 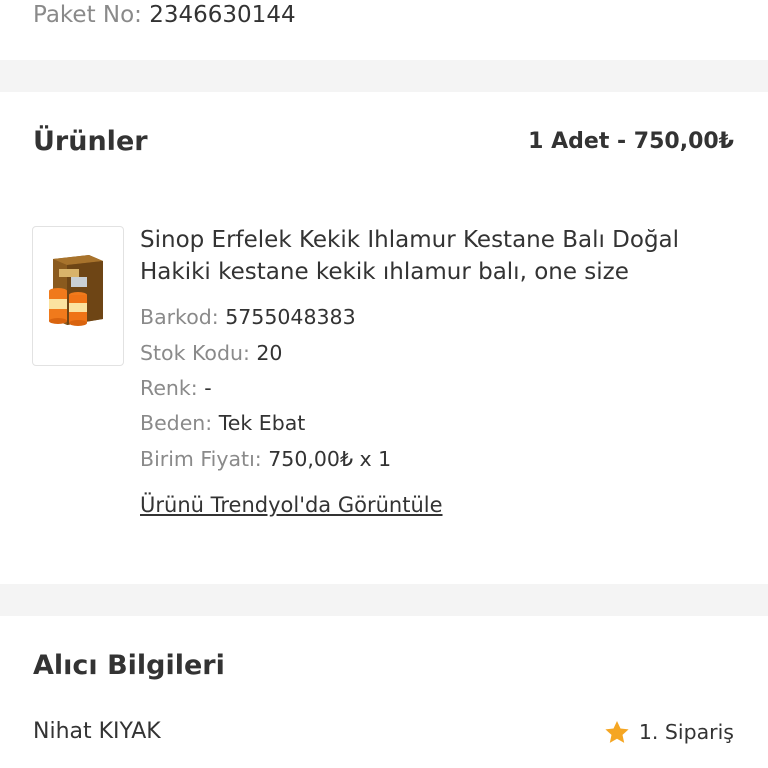 I want to click on package-number-value: 2346630144, so click(x=222, y=15).